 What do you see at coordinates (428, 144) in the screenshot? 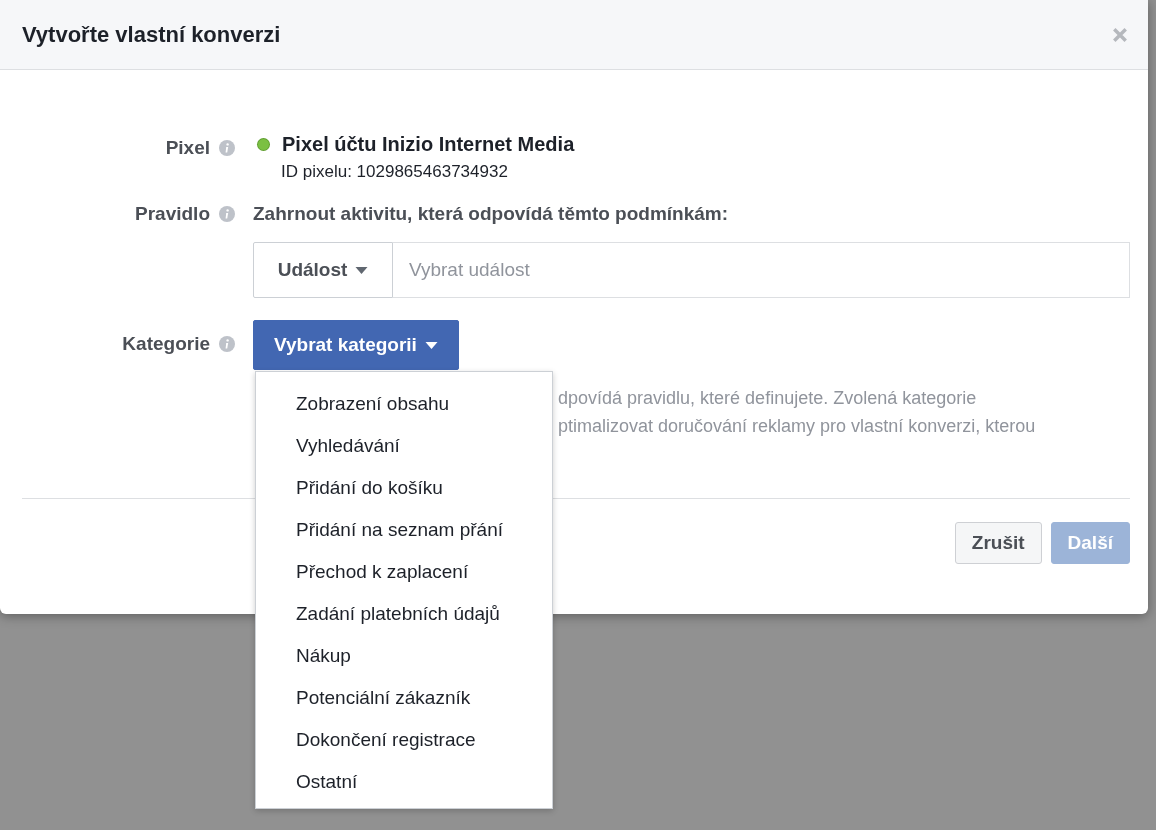
I see `pixel-name: Pixel účtu Inizio Internet Media` at bounding box center [428, 144].